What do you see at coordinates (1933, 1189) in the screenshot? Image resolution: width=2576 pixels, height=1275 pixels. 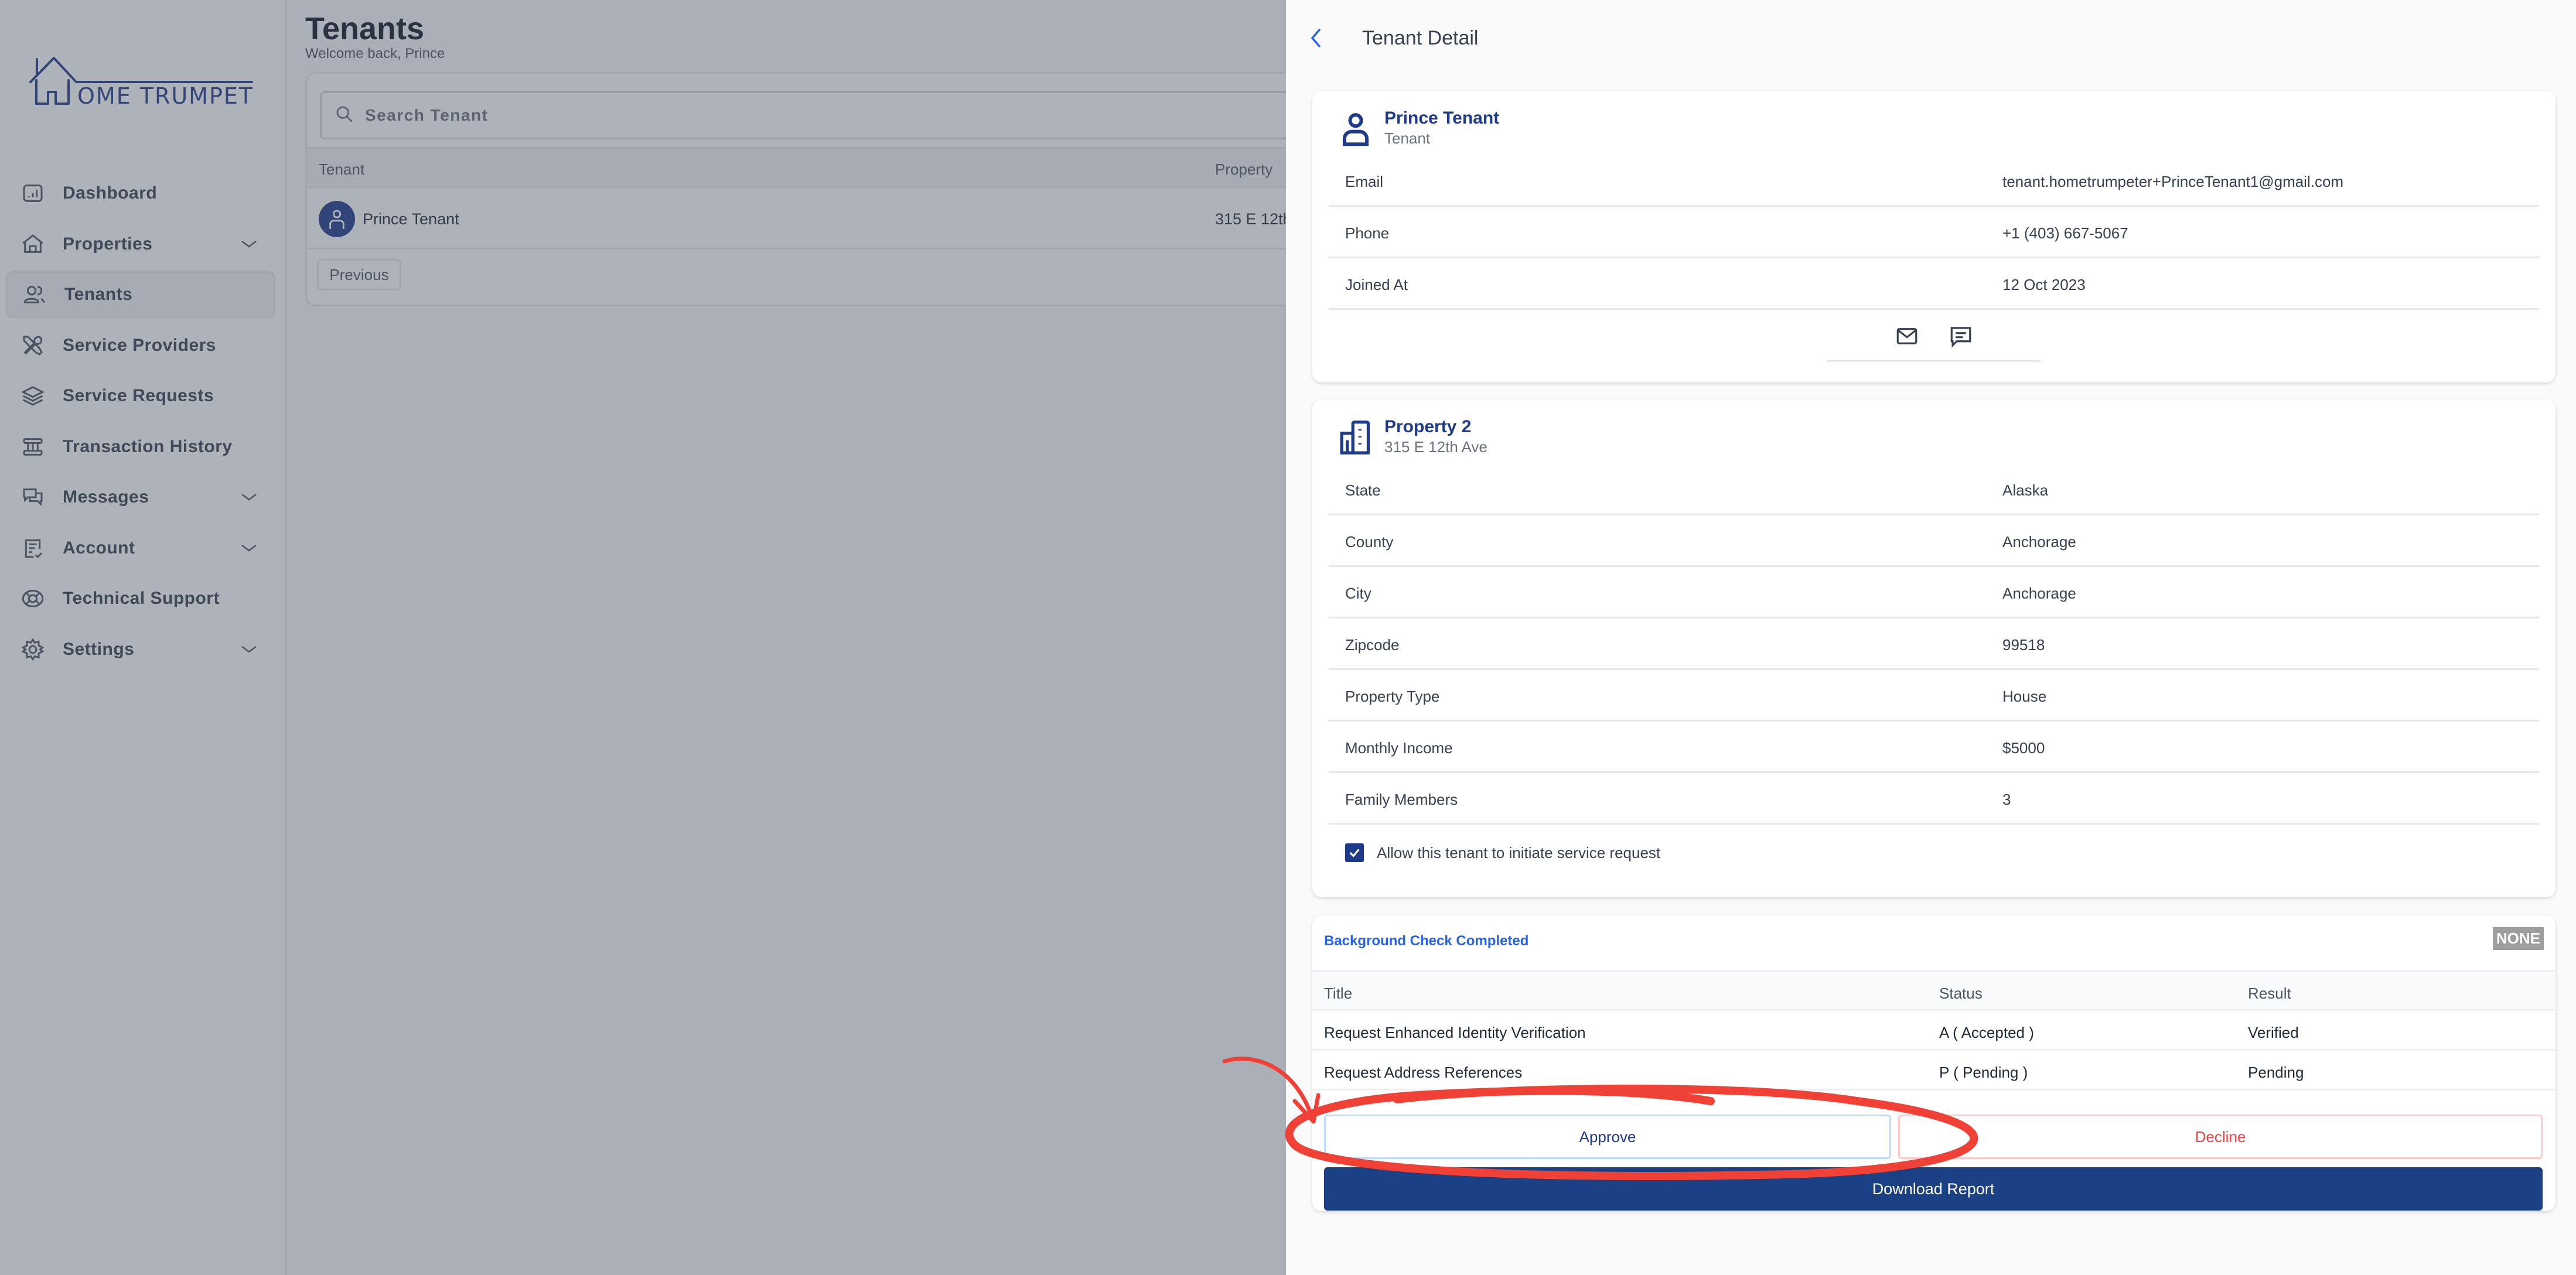 I see `download-report-button: Download Report` at bounding box center [1933, 1189].